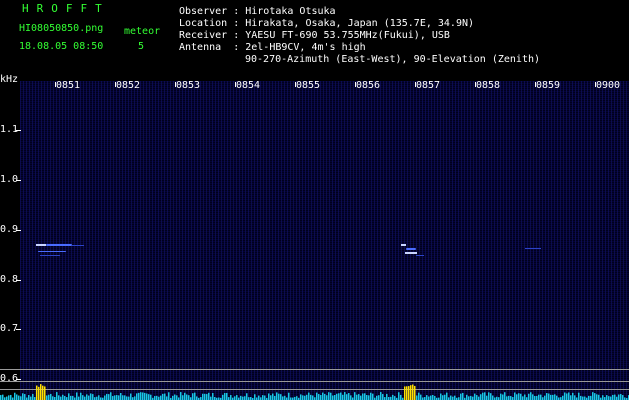  What do you see at coordinates (9, 79) in the screenshot?
I see `y-axis-unit: kHz` at bounding box center [9, 79].